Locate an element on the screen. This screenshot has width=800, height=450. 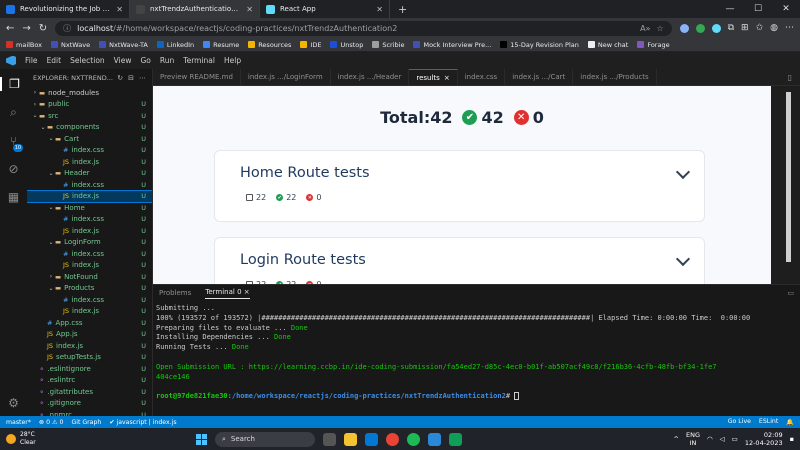
task-view-icon is located at coordinates (329, 439).